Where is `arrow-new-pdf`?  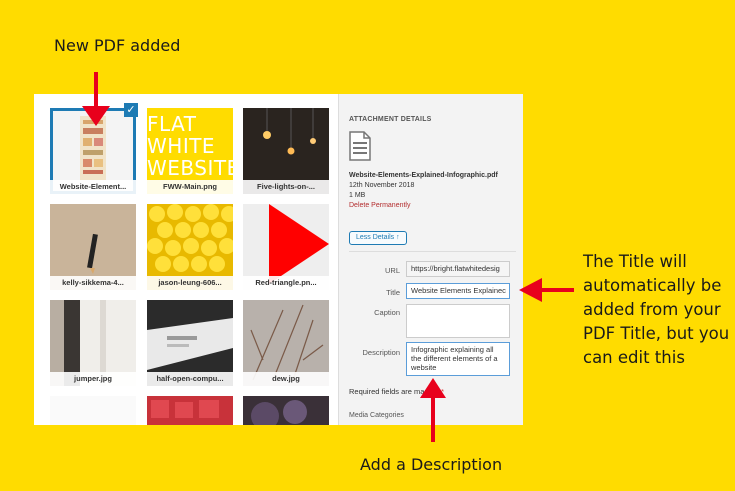
arrow-new-pdf is located at coordinates (96, 99).